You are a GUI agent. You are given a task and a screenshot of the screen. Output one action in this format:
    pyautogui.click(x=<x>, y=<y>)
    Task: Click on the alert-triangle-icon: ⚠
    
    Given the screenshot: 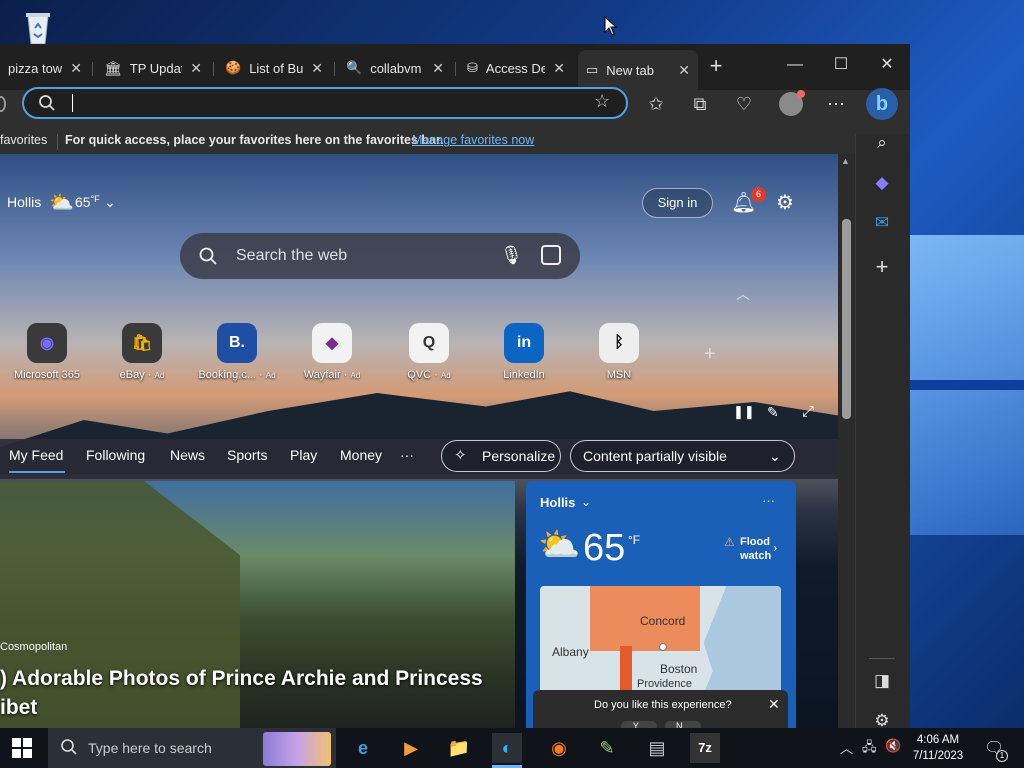 What is the action you would take?
    pyautogui.click(x=729, y=542)
    